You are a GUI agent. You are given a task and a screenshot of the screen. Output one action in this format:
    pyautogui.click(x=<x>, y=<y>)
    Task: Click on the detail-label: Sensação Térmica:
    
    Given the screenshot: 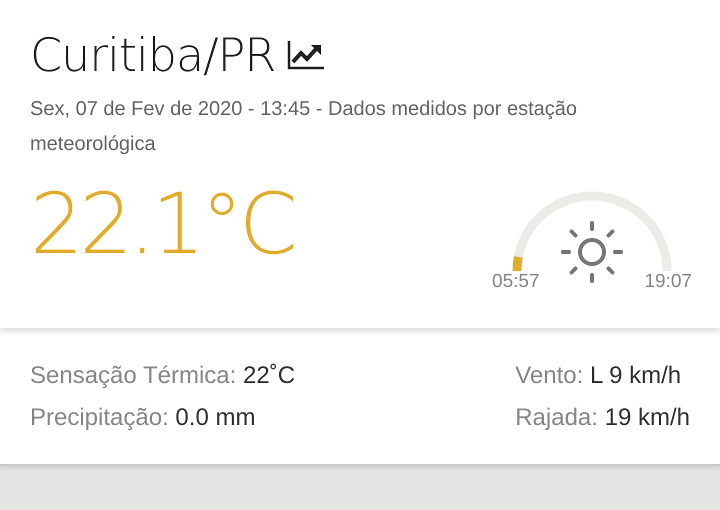 What is the action you would take?
    pyautogui.click(x=133, y=375)
    